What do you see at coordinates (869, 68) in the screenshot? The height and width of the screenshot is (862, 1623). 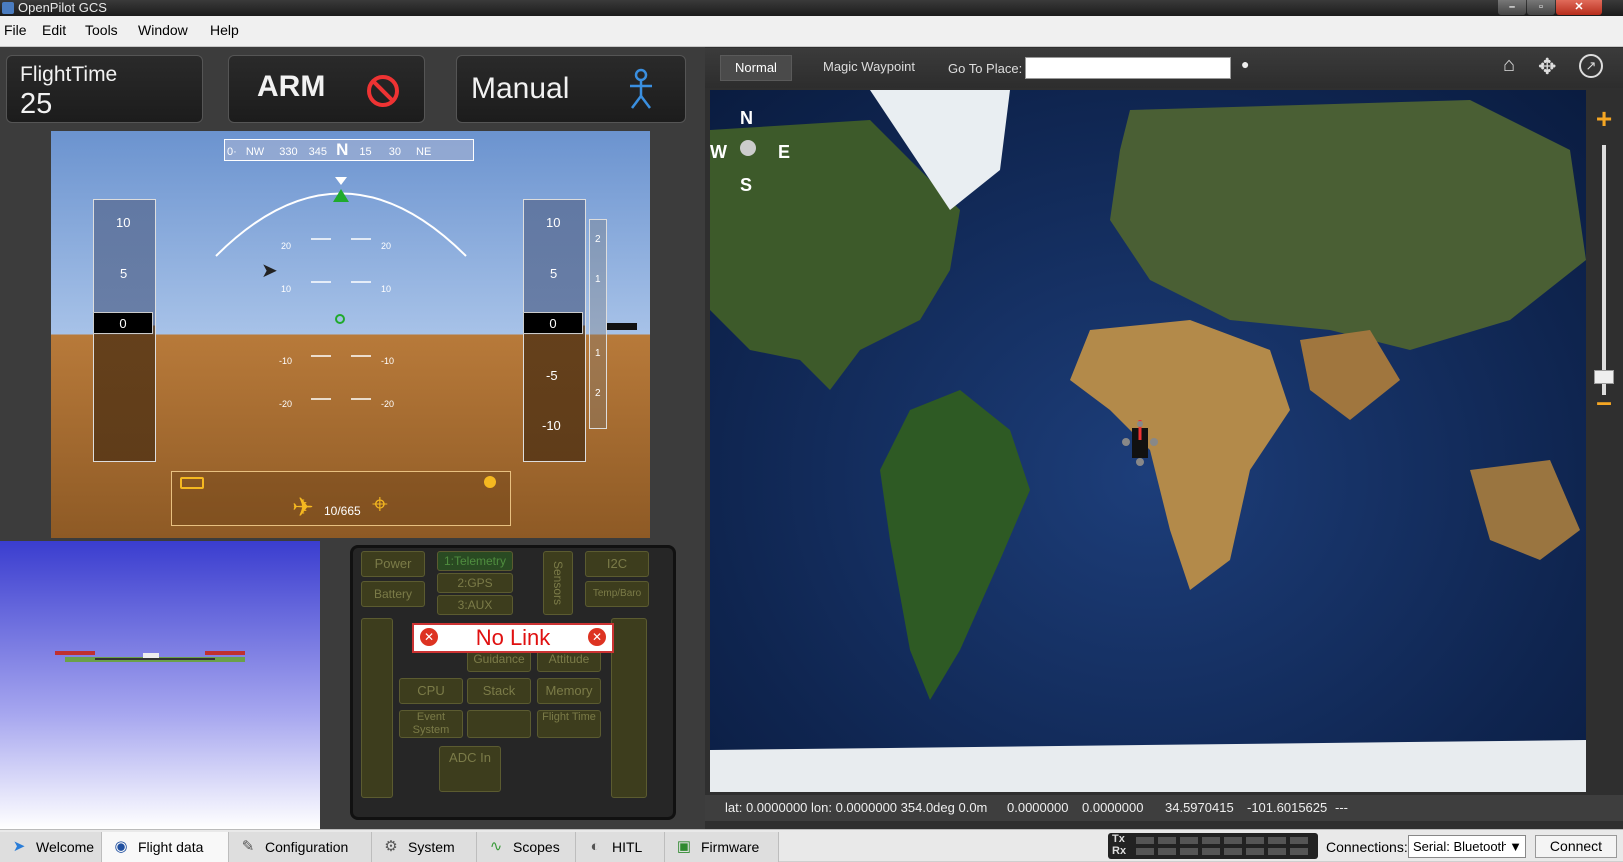 I see `tab-magic-waypoint: Magic Waypoint` at bounding box center [869, 68].